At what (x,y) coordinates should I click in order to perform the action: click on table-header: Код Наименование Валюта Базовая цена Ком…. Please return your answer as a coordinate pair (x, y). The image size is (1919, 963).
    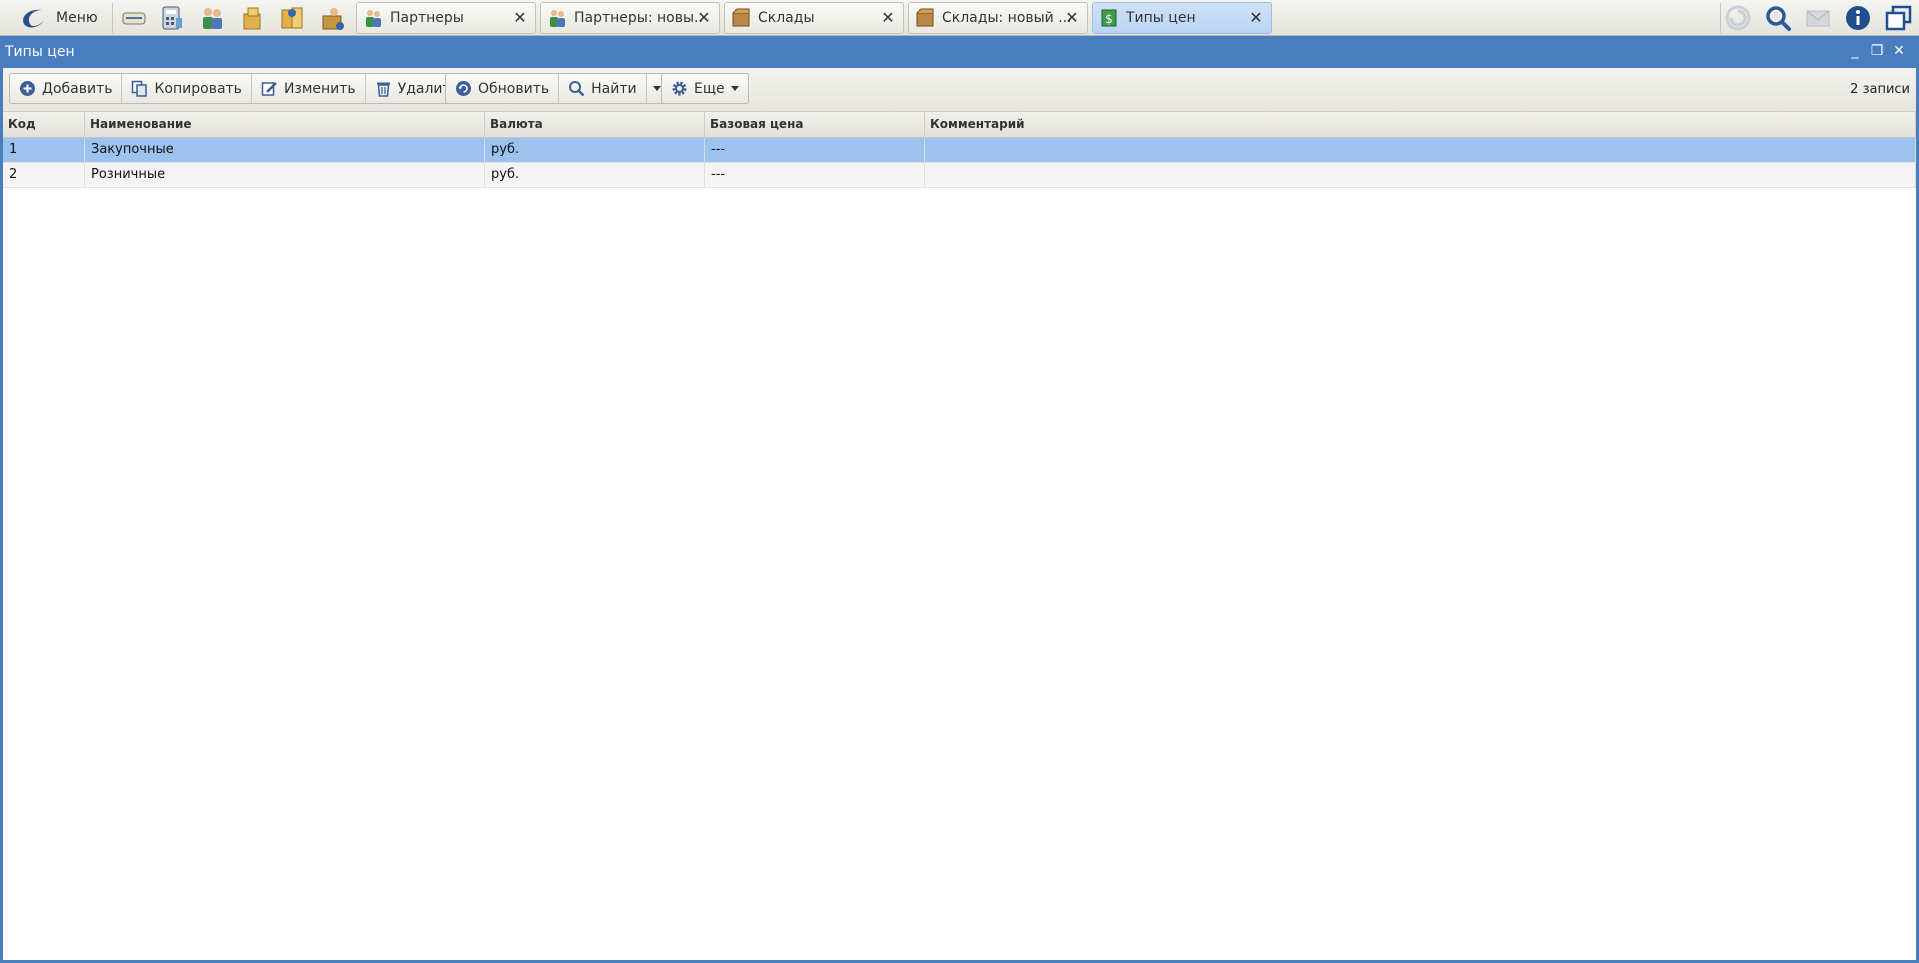
    Looking at the image, I should click on (959, 125).